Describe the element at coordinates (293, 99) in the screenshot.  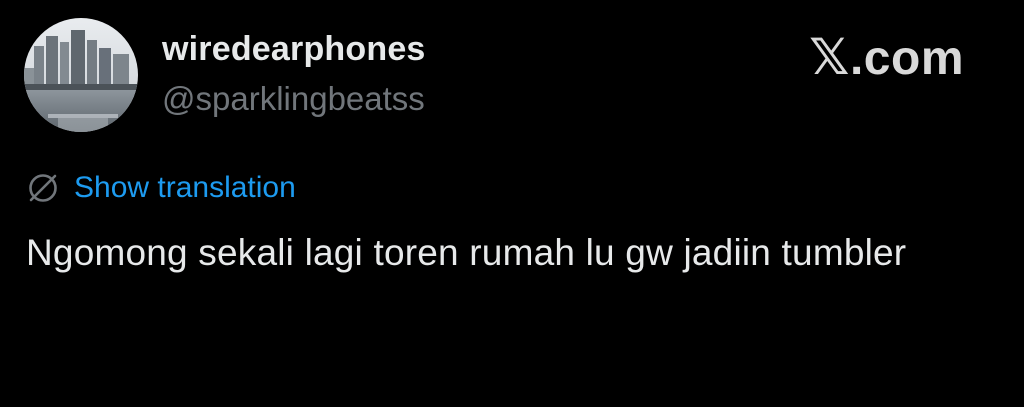
I see `author-handle: @sparklingbeatss` at that location.